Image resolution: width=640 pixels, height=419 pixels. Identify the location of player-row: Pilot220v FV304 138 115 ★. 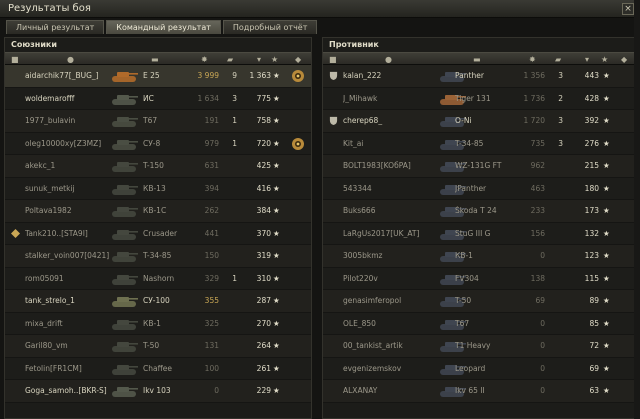
(479, 278).